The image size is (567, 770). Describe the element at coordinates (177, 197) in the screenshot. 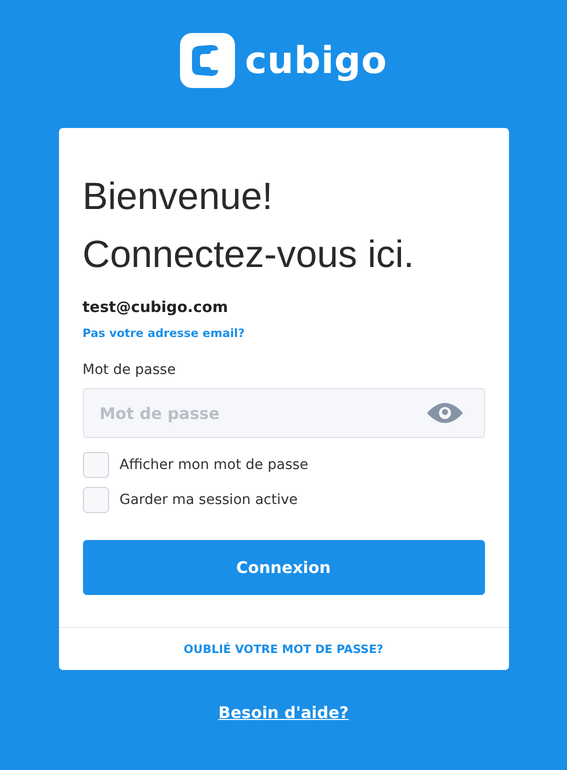

I see `welcome-heading: Bienvenue!` at that location.